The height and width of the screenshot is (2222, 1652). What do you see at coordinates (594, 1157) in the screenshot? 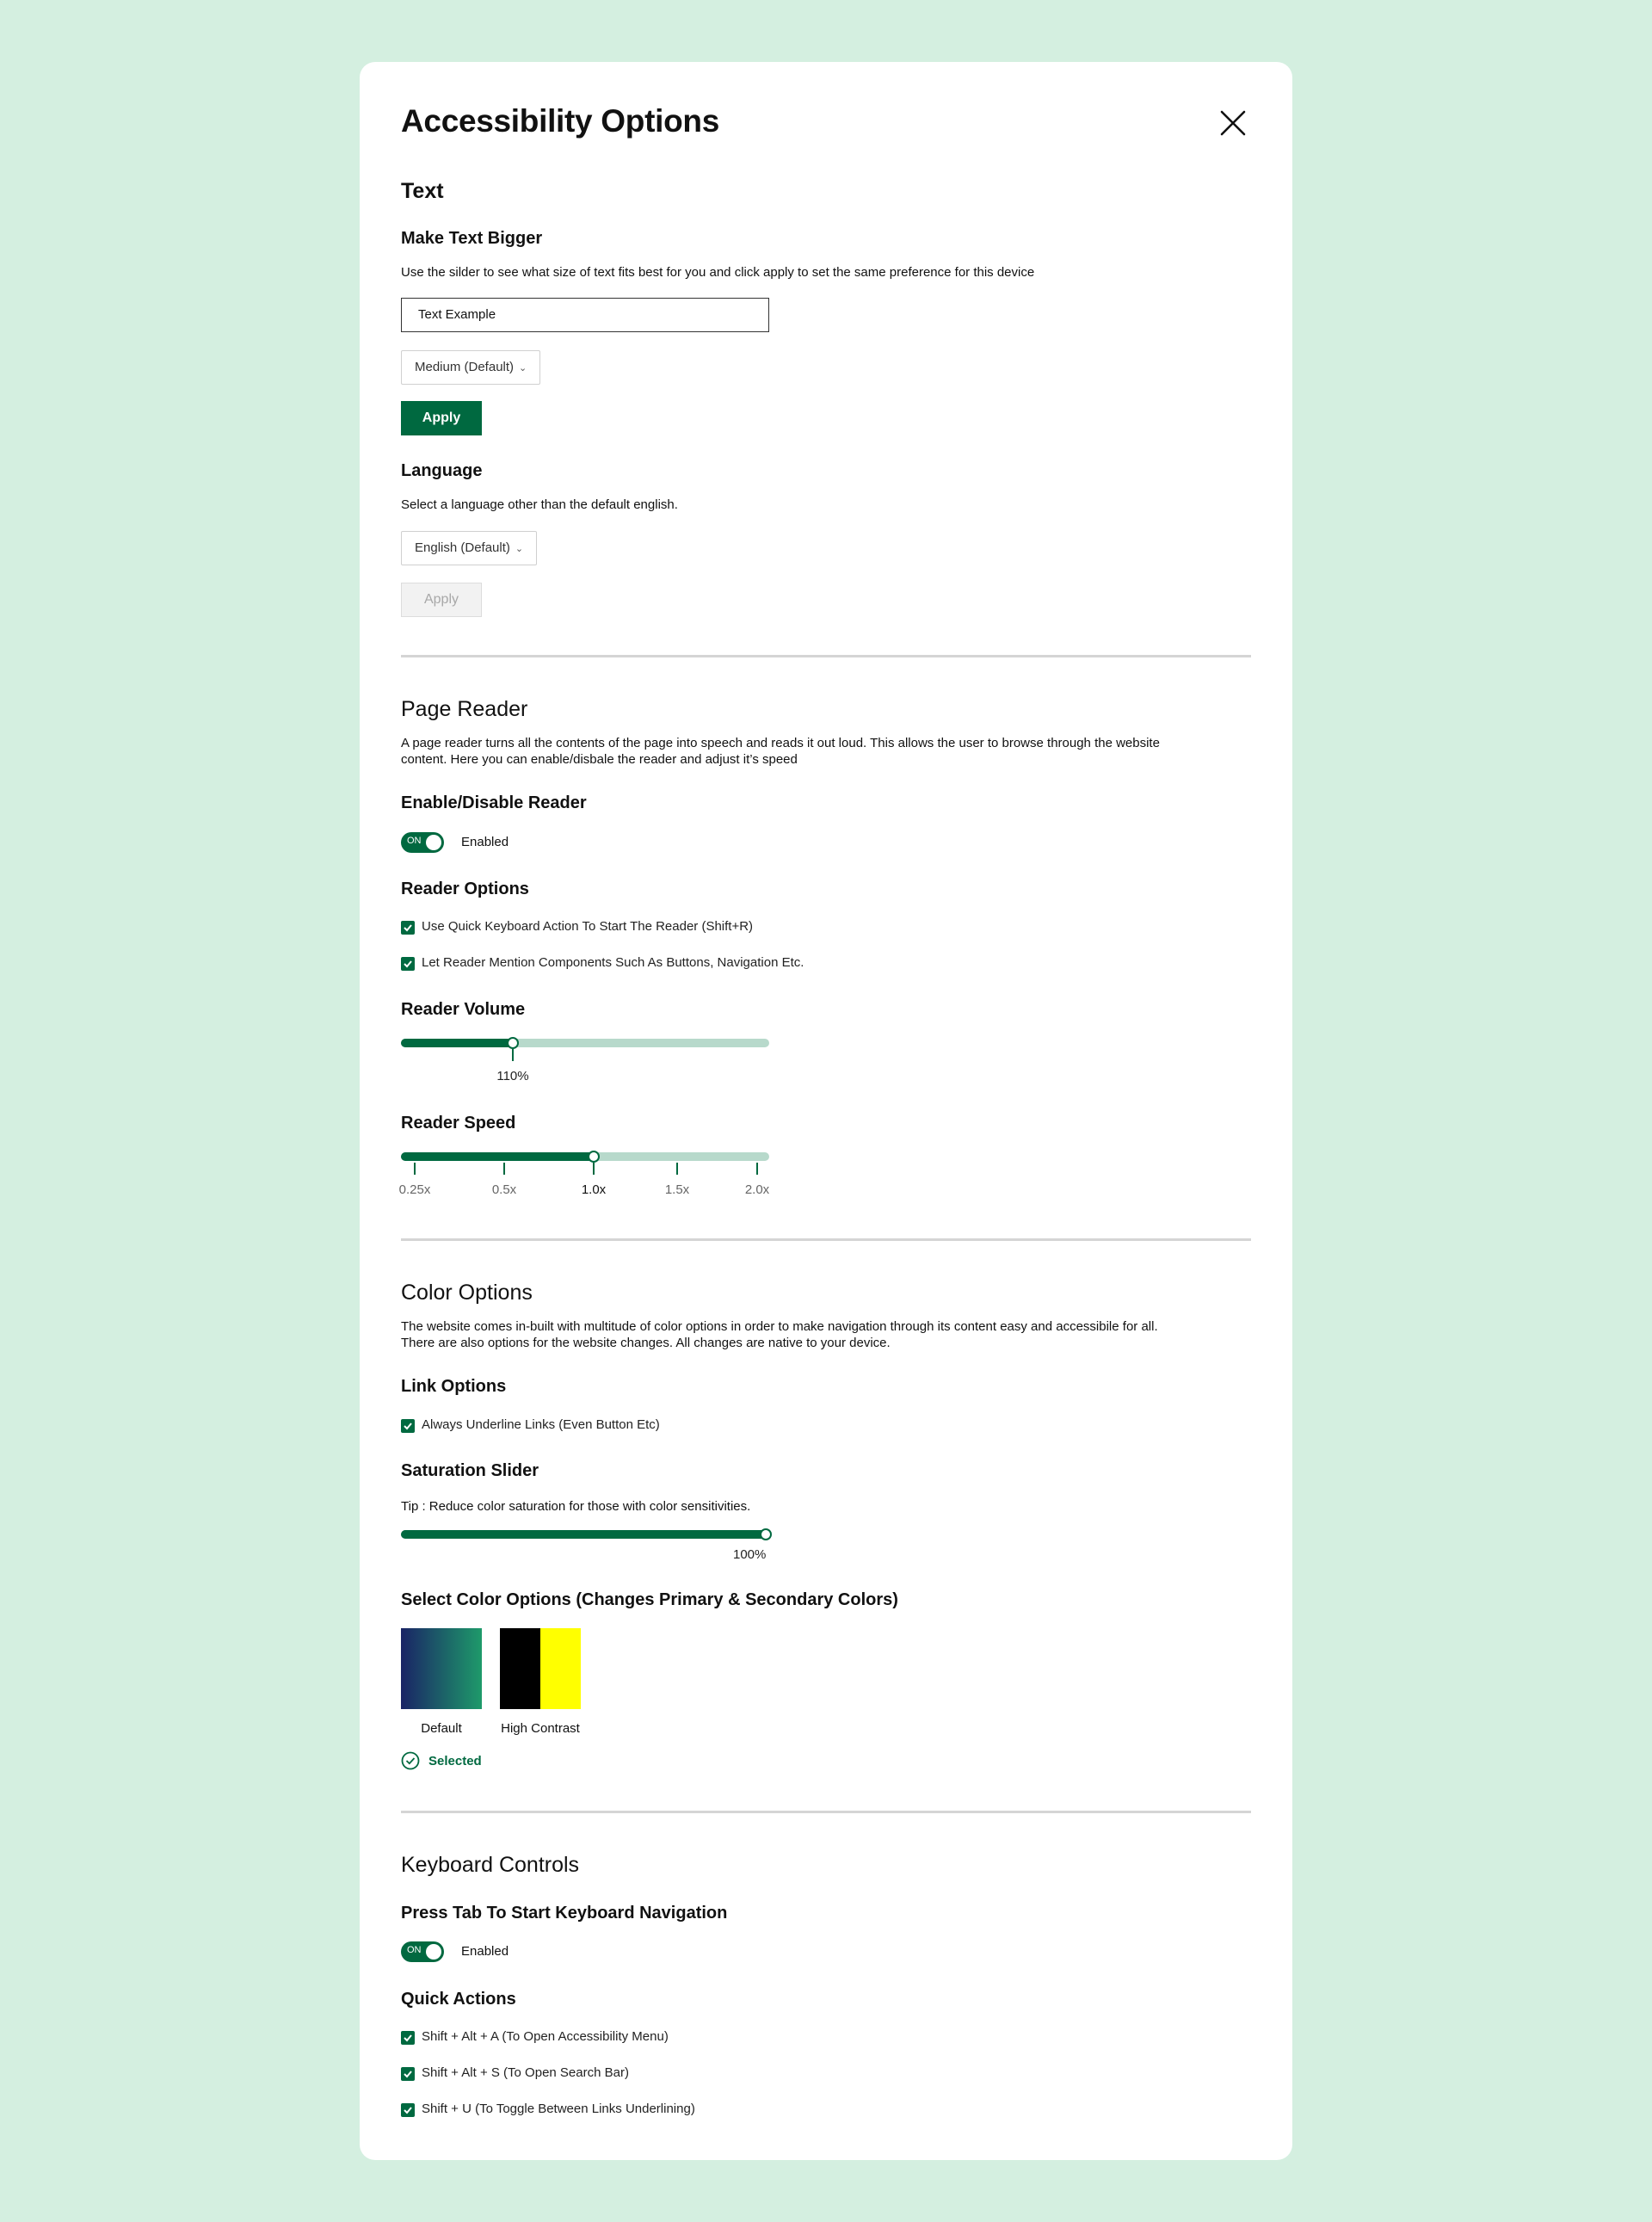
I see `reader-speed-thumb` at bounding box center [594, 1157].